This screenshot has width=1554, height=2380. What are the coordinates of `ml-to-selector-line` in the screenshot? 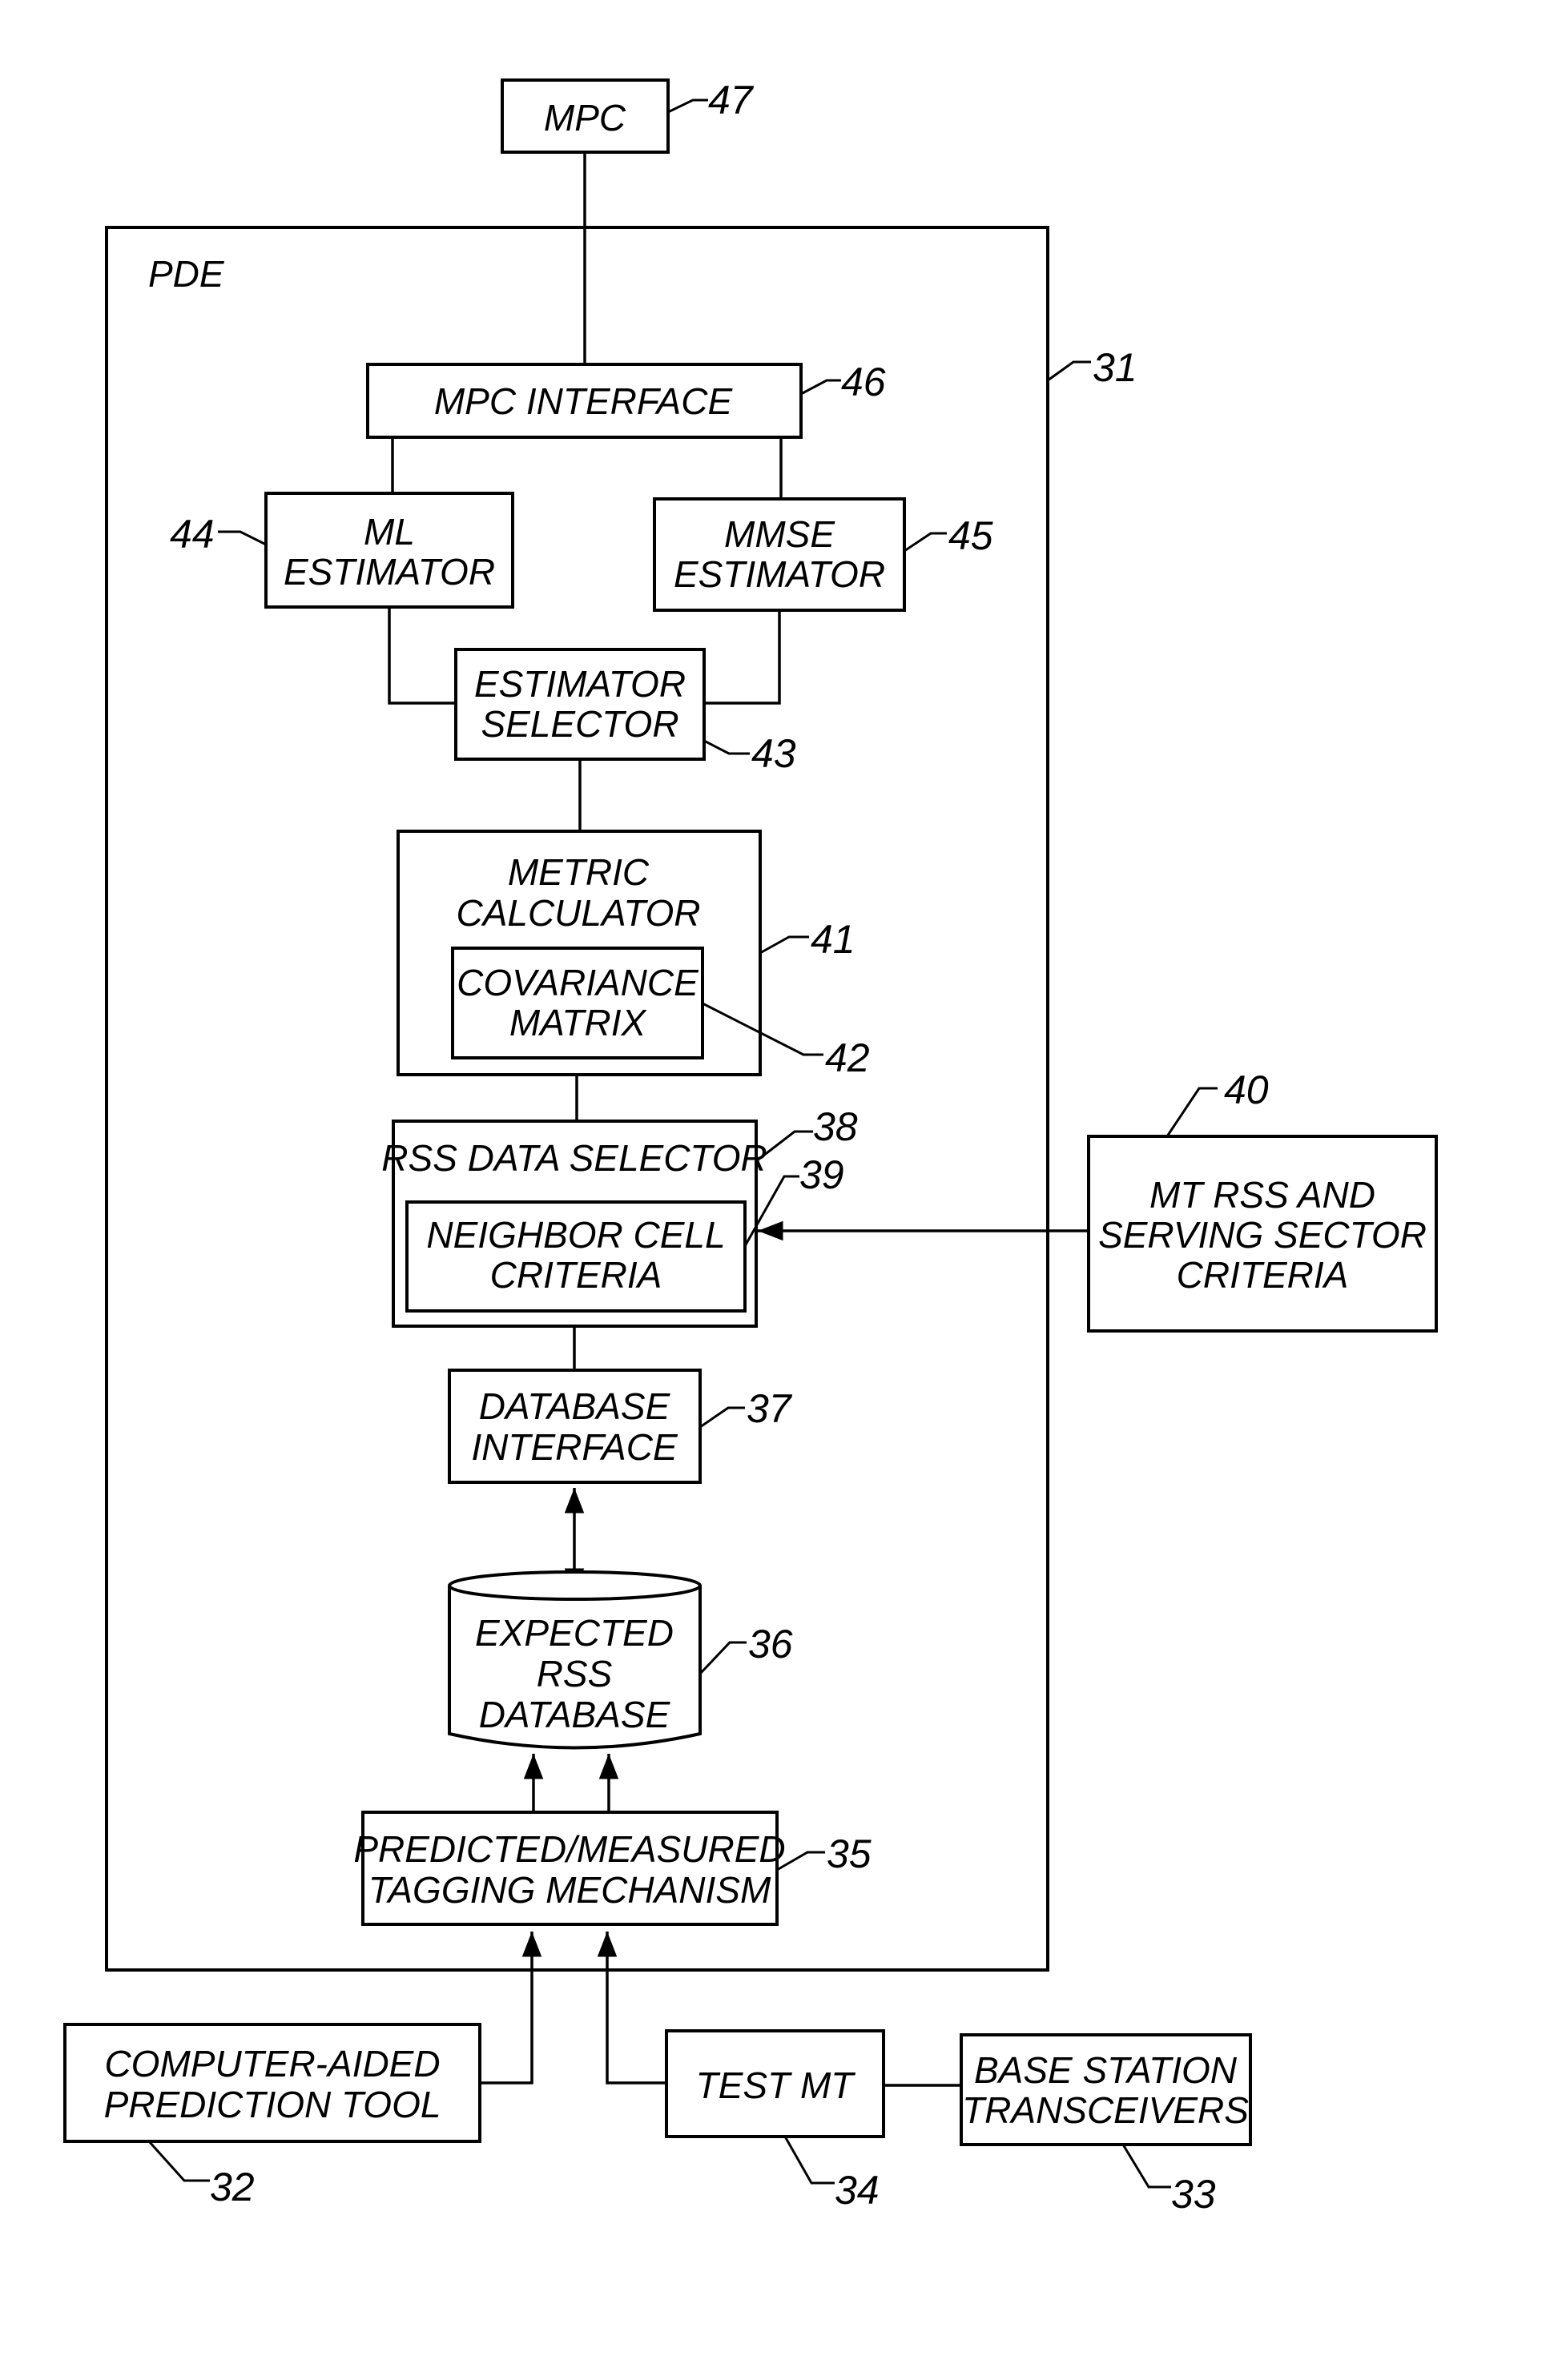 It's located at (422, 656).